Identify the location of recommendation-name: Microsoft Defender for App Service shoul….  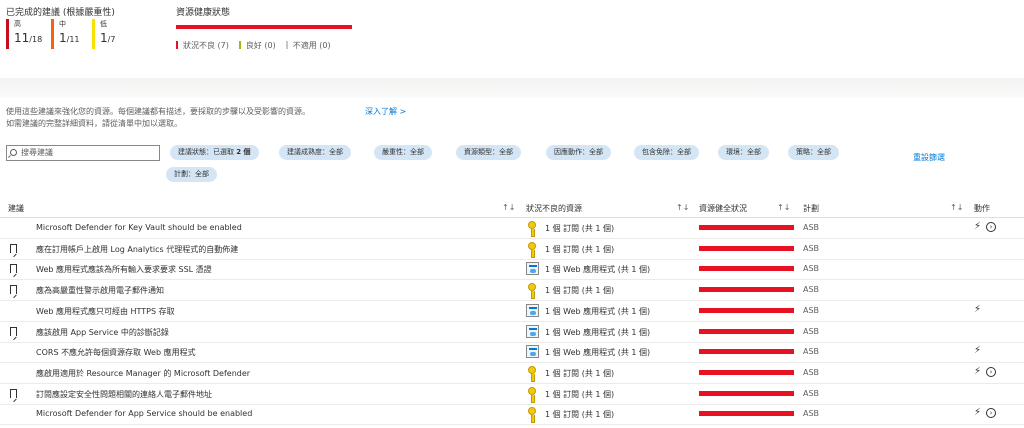
(144, 413).